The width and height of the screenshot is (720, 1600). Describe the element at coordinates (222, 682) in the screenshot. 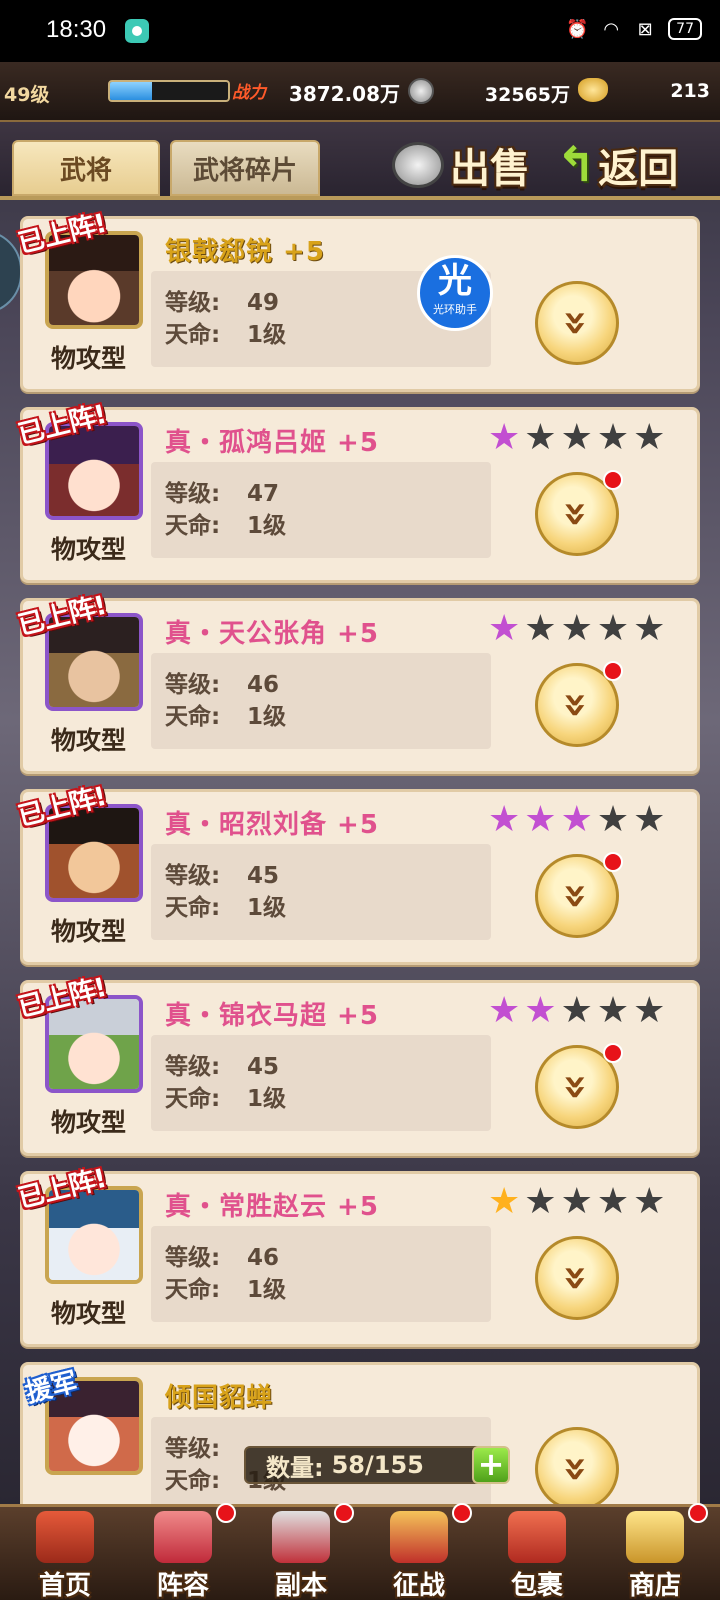

I see `level-row: 等级: 46` at that location.